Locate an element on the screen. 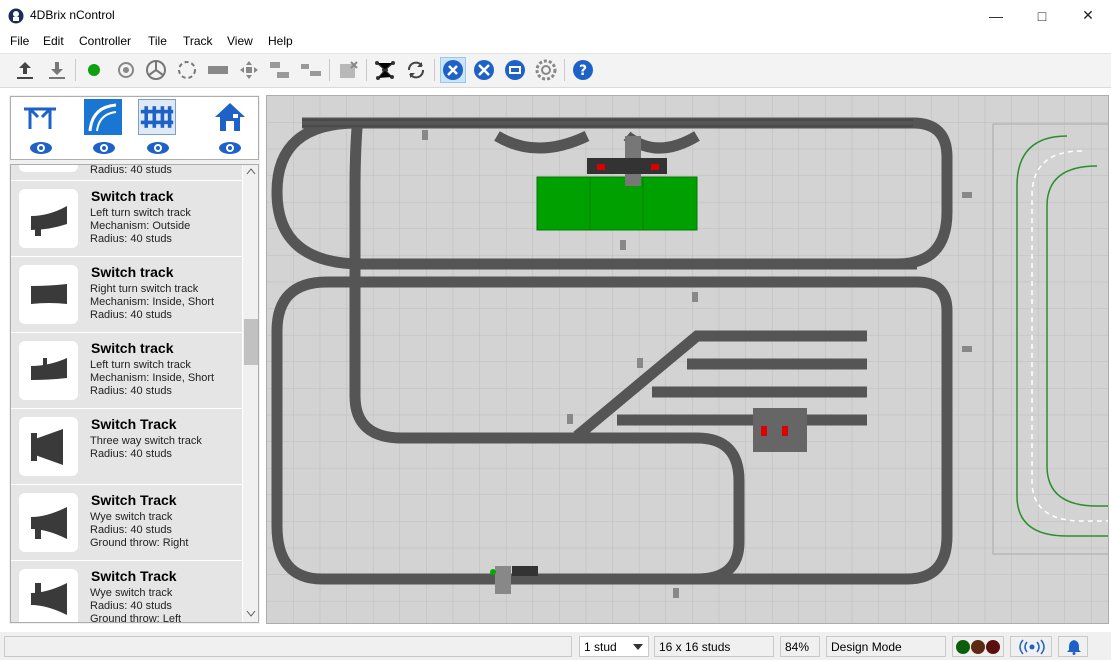 The image size is (1111, 660). table-icon is located at coordinates (40, 118).